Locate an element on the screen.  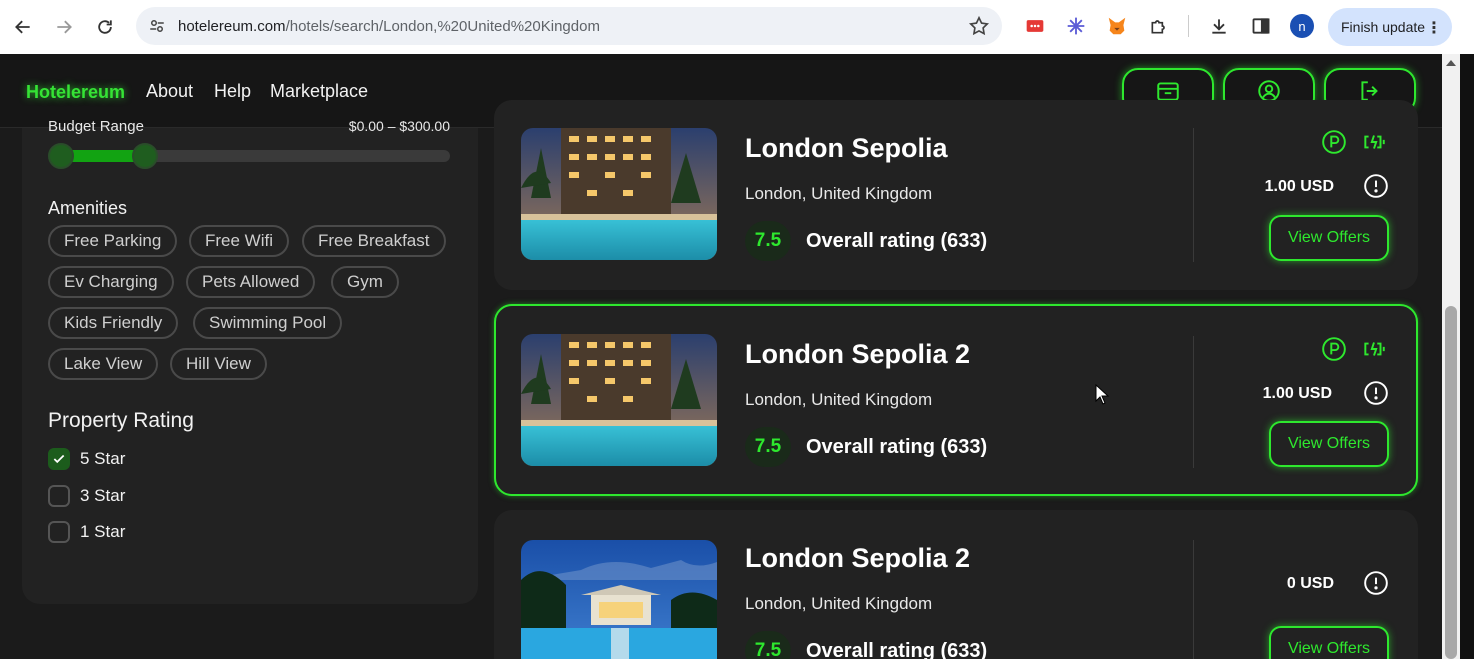
finish-update-button: Finish update ⋮ is located at coordinates (1390, 27).